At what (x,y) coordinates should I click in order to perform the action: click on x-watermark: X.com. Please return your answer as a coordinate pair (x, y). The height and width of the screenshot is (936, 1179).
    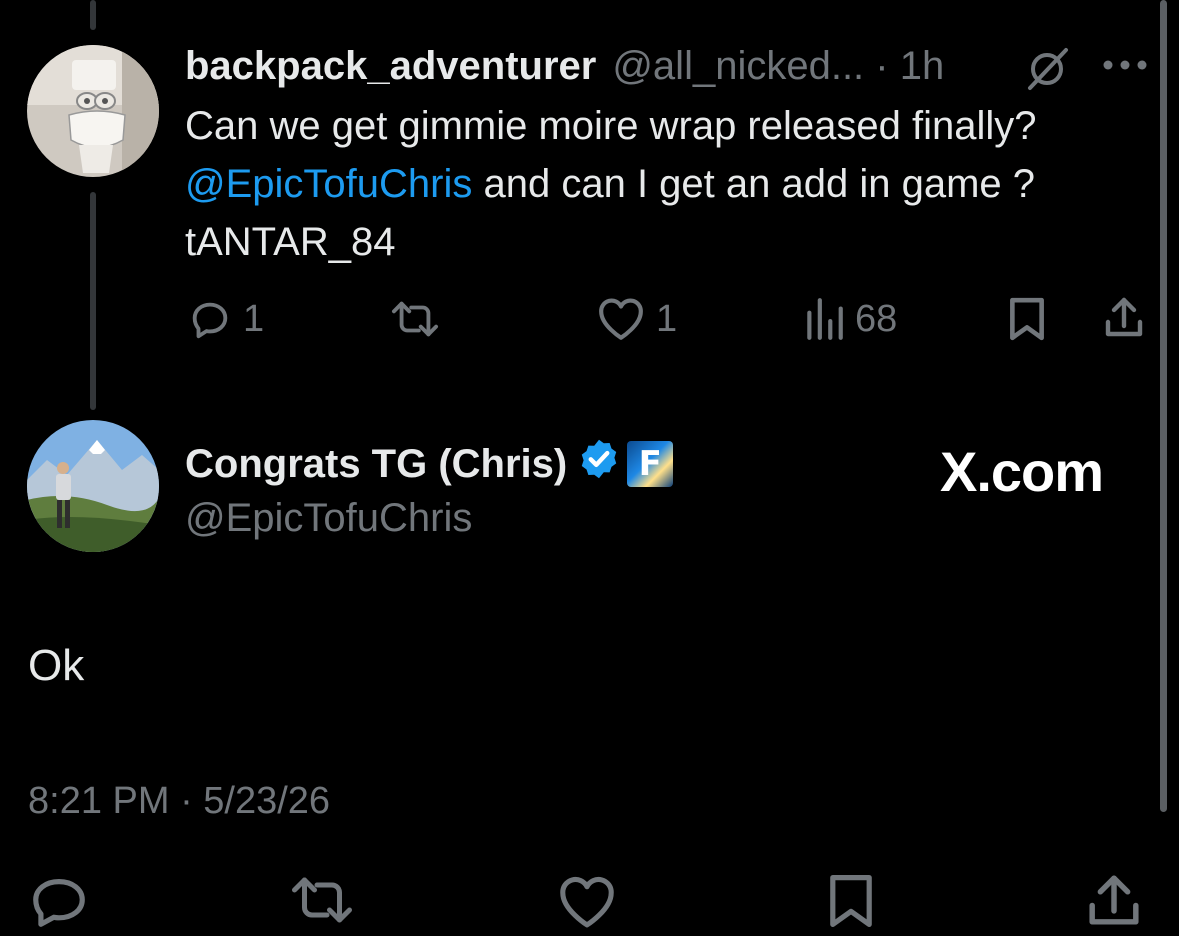
    Looking at the image, I should click on (1022, 471).